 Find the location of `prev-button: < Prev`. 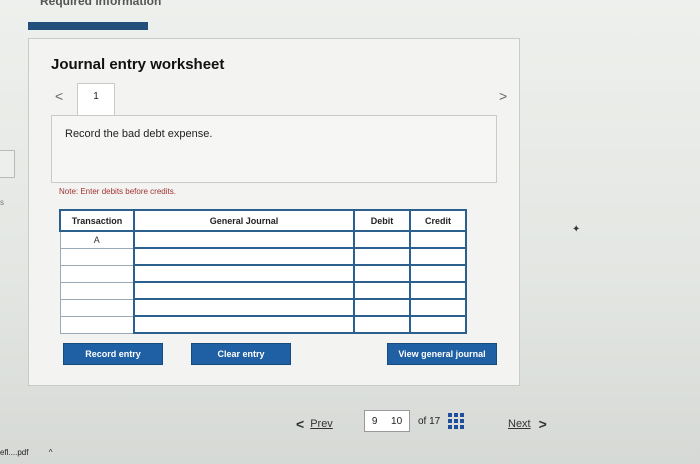

prev-button: < Prev is located at coordinates (314, 424).